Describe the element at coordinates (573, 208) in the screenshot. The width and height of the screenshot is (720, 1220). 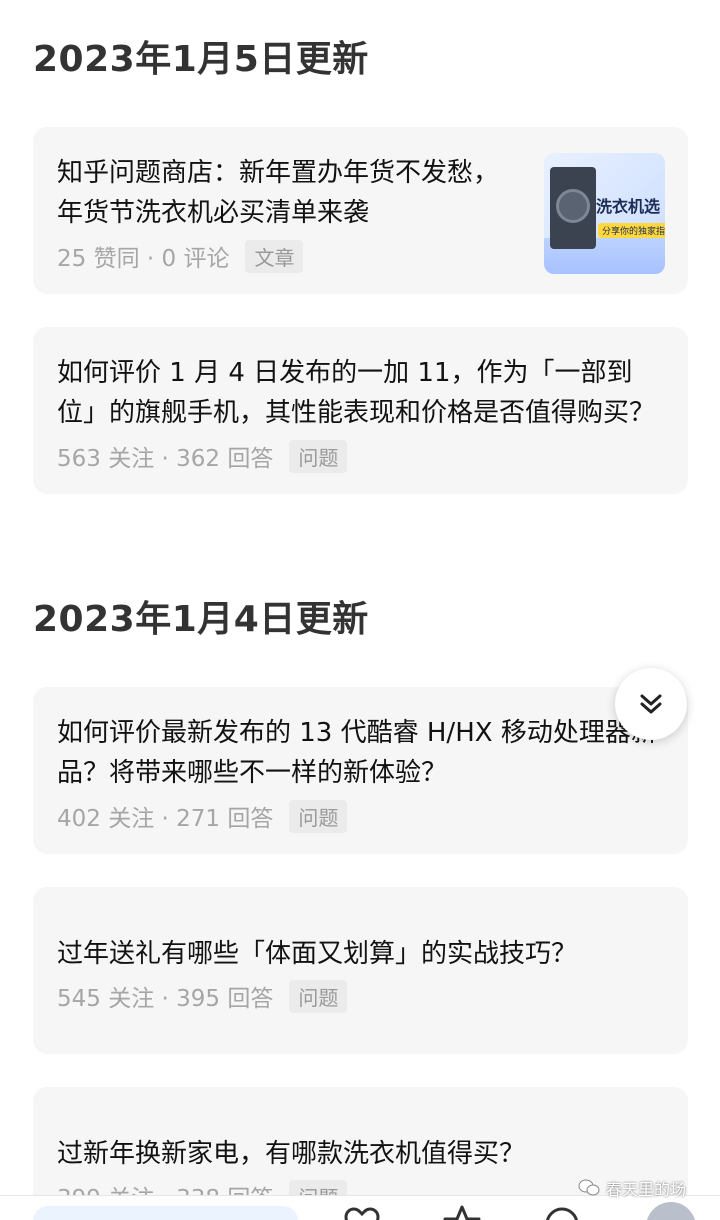
I see `washing-machine-image` at that location.